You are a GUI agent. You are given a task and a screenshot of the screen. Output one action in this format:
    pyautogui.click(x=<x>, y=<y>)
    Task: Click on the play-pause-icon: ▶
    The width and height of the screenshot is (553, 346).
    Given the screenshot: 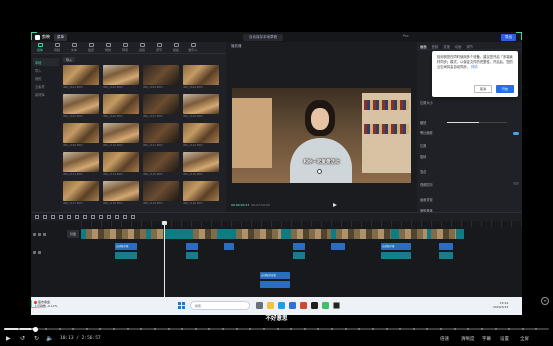 What is the action you would take?
    pyautogui.click(x=8, y=338)
    